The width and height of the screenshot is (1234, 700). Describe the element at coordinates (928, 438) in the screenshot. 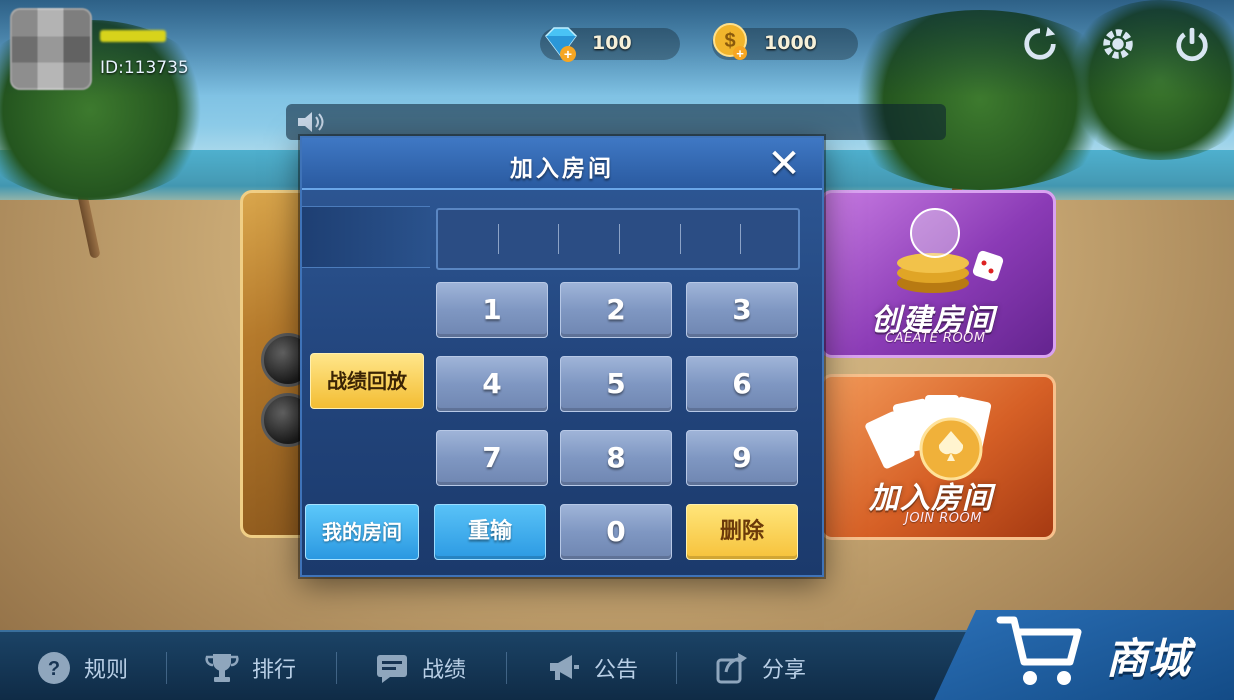

I see `playing-cards-icon` at that location.